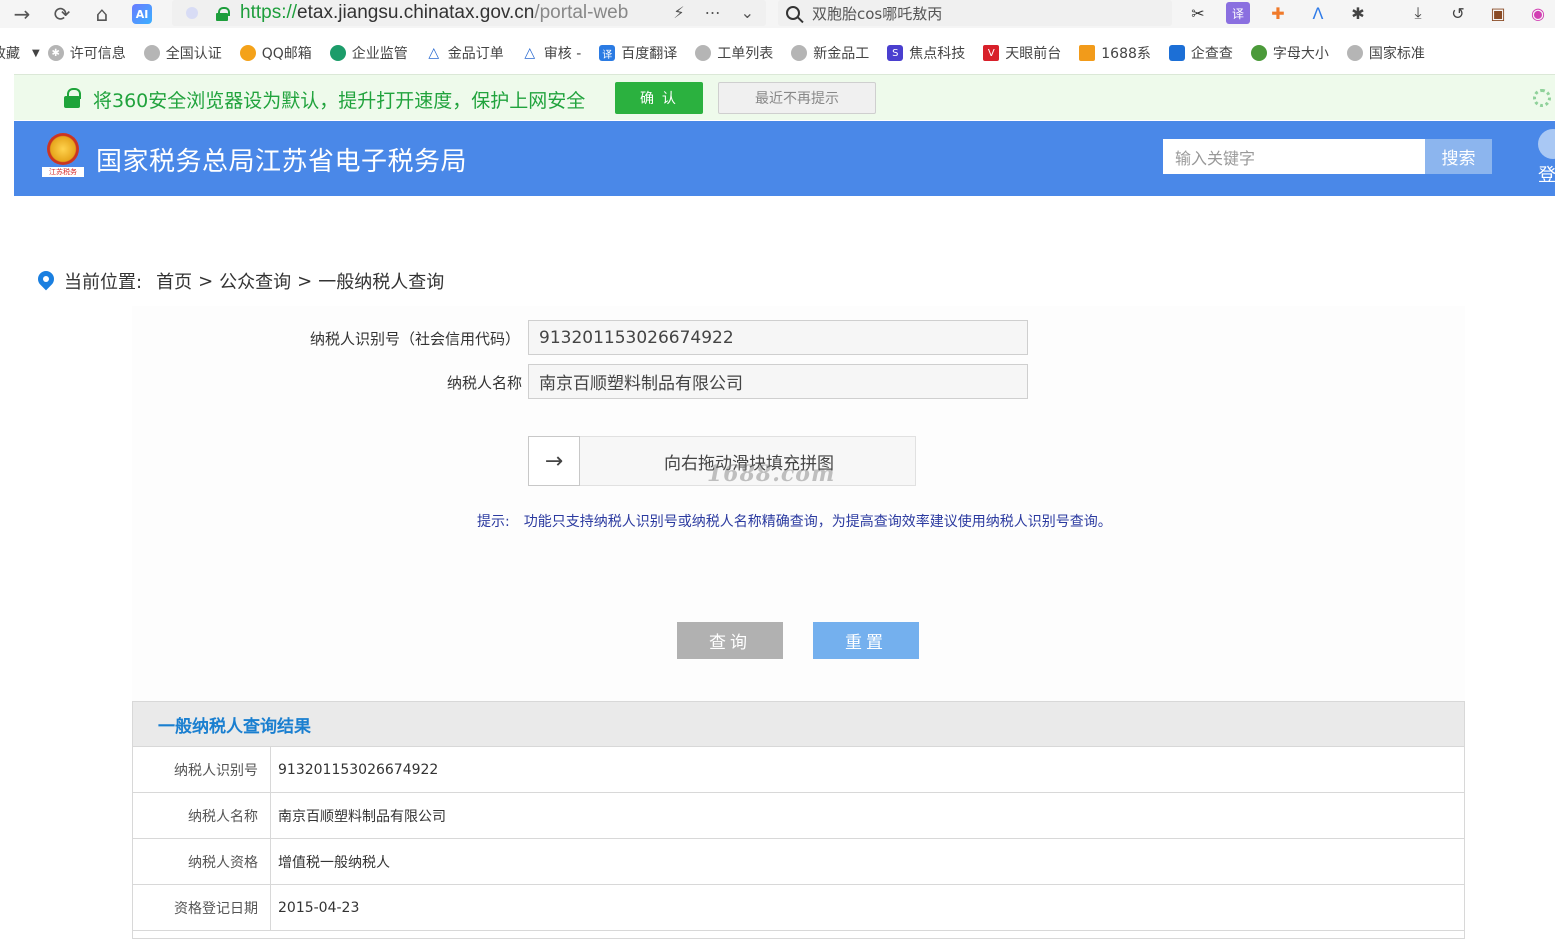 The image size is (1555, 939). I want to click on tip-label: 提示:, so click(493, 522).